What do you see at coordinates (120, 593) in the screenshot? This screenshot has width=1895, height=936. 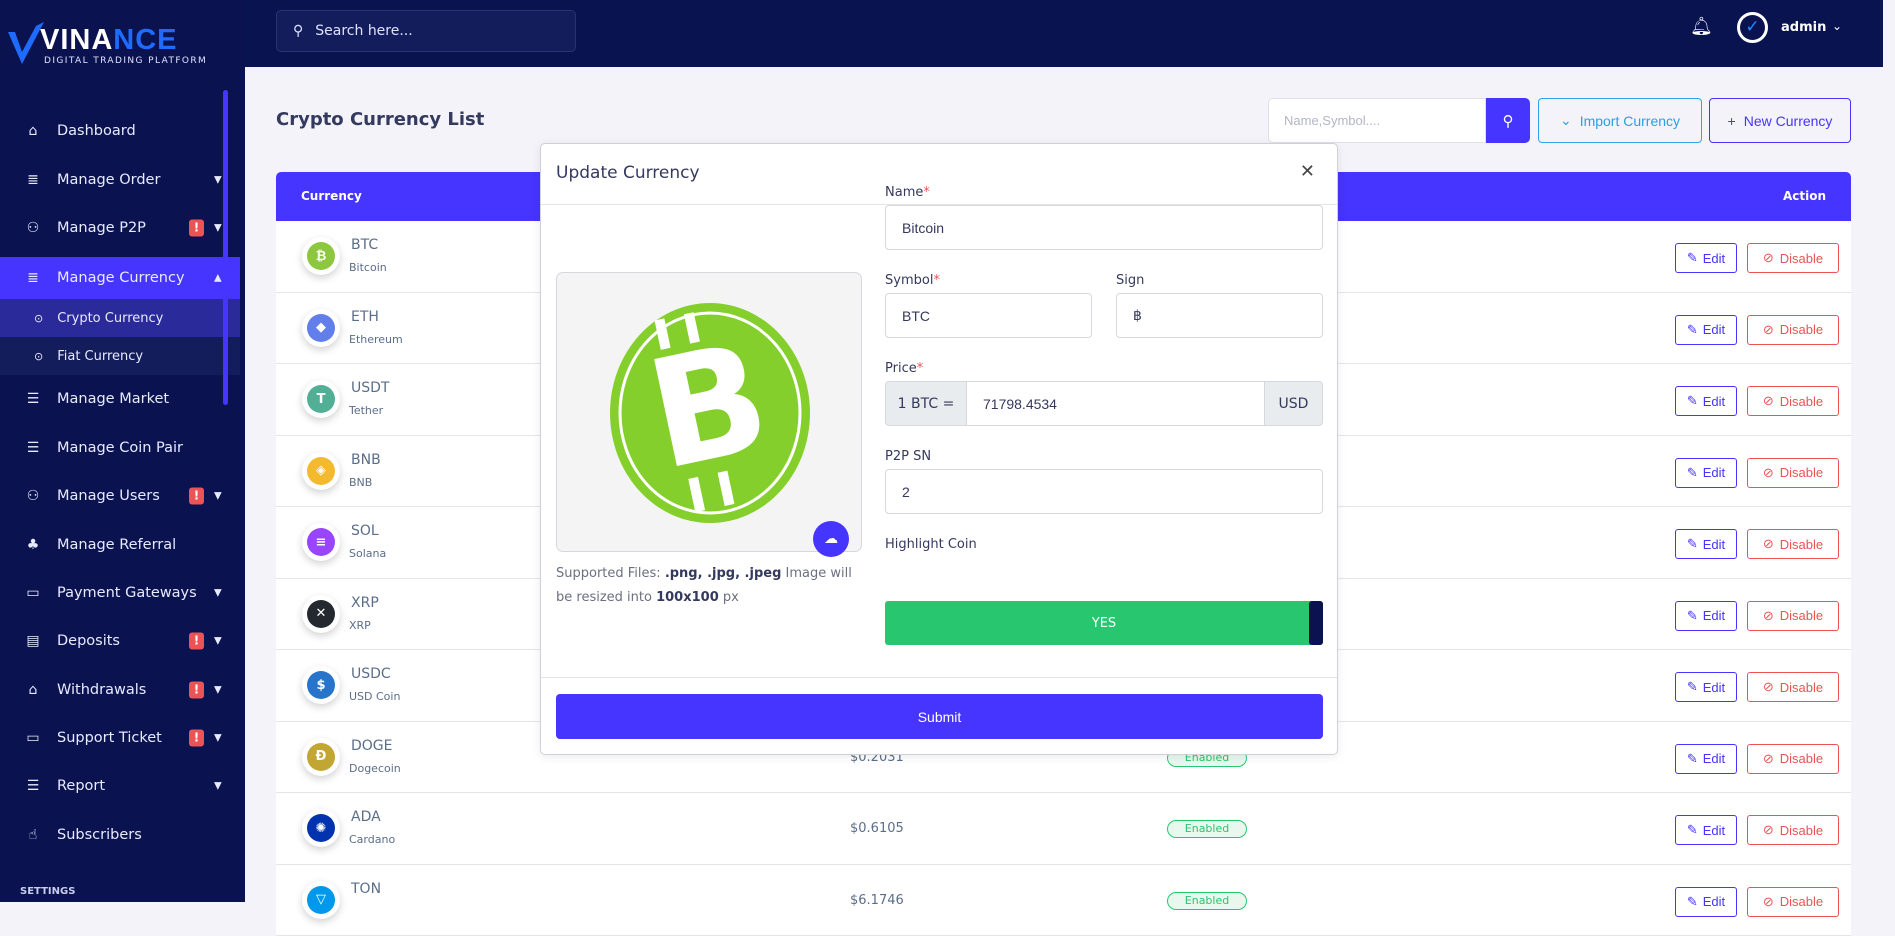 I see `sidebar-item-payment-gateways: ▭Payment Gateways▼` at bounding box center [120, 593].